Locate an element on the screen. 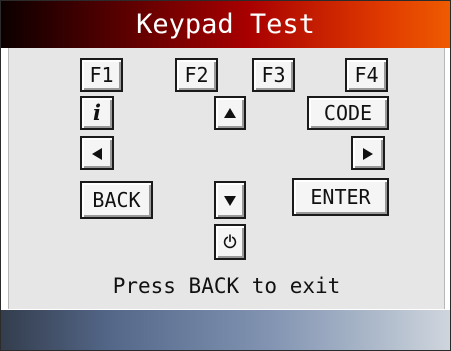 Image resolution: width=451 pixels, height=351 pixels. code-key: CODE is located at coordinates (348, 113).